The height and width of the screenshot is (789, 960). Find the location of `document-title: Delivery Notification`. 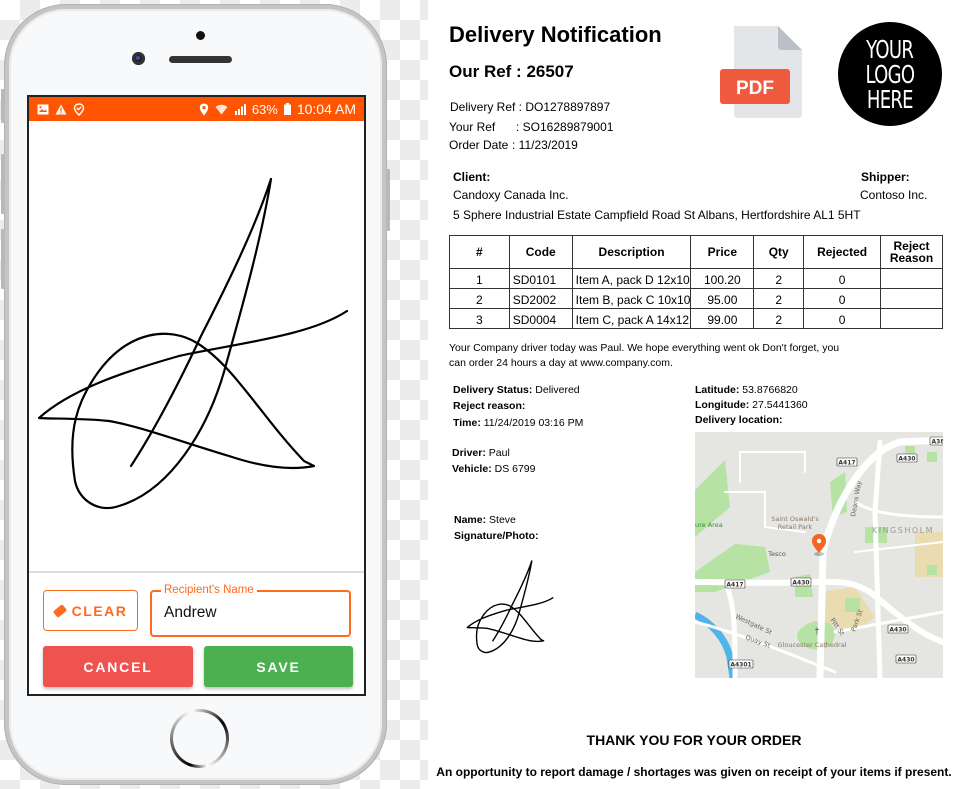

document-title: Delivery Notification is located at coordinates (555, 34).